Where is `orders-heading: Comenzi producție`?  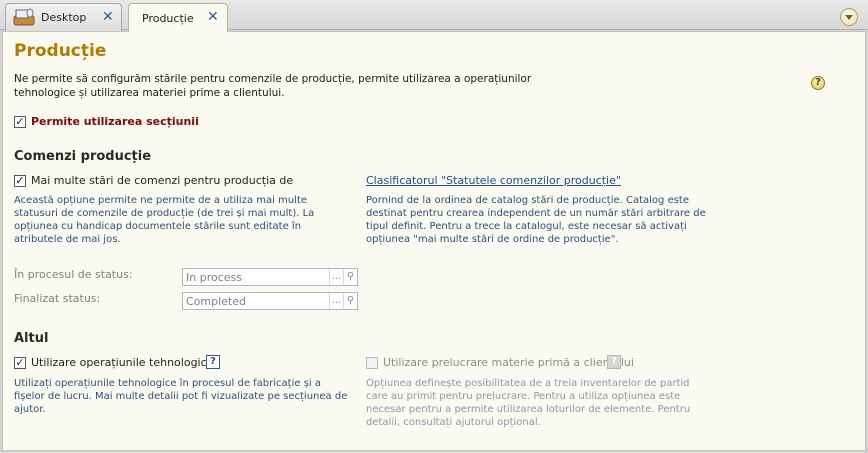
orders-heading: Comenzi producție is located at coordinates (83, 156).